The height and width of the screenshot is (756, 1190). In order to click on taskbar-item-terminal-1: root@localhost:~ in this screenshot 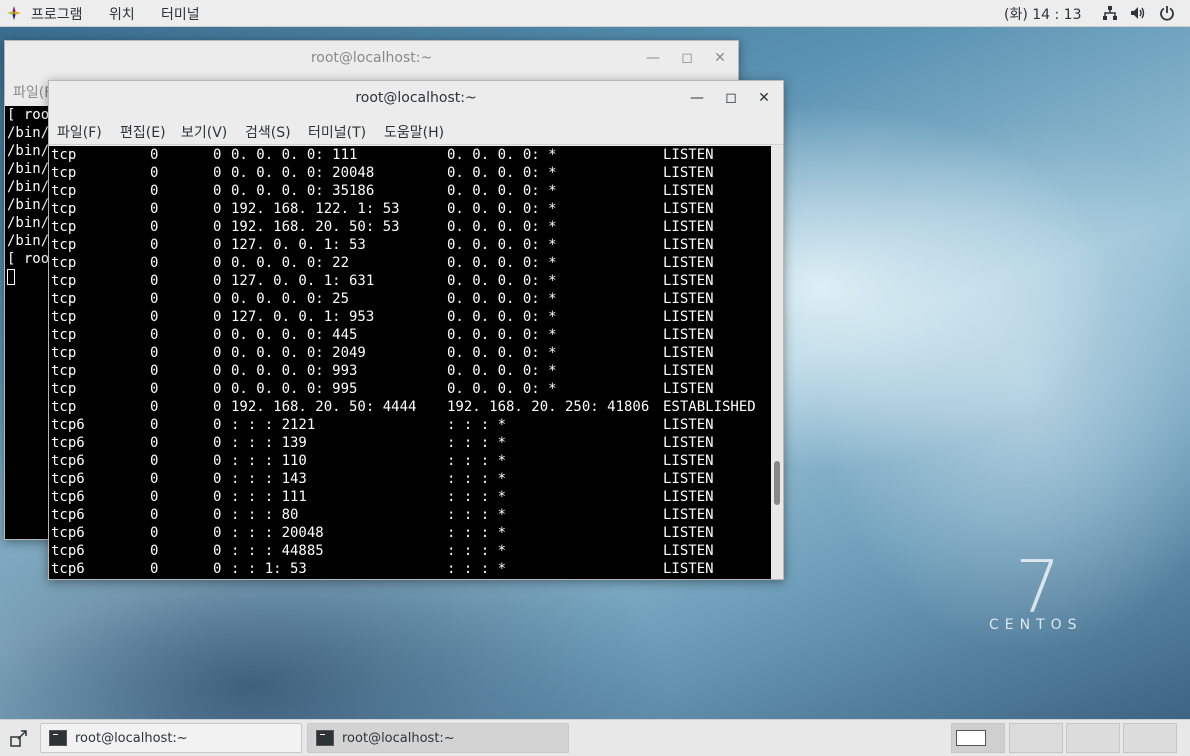, I will do `click(171, 738)`.